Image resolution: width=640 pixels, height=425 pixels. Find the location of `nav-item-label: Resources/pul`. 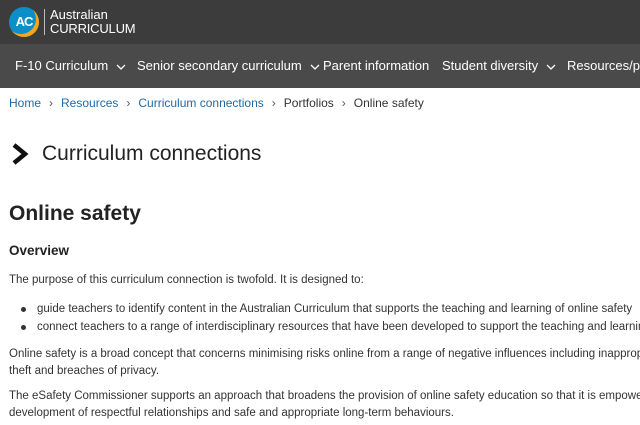

nav-item-label: Resources/pul is located at coordinates (603, 65).